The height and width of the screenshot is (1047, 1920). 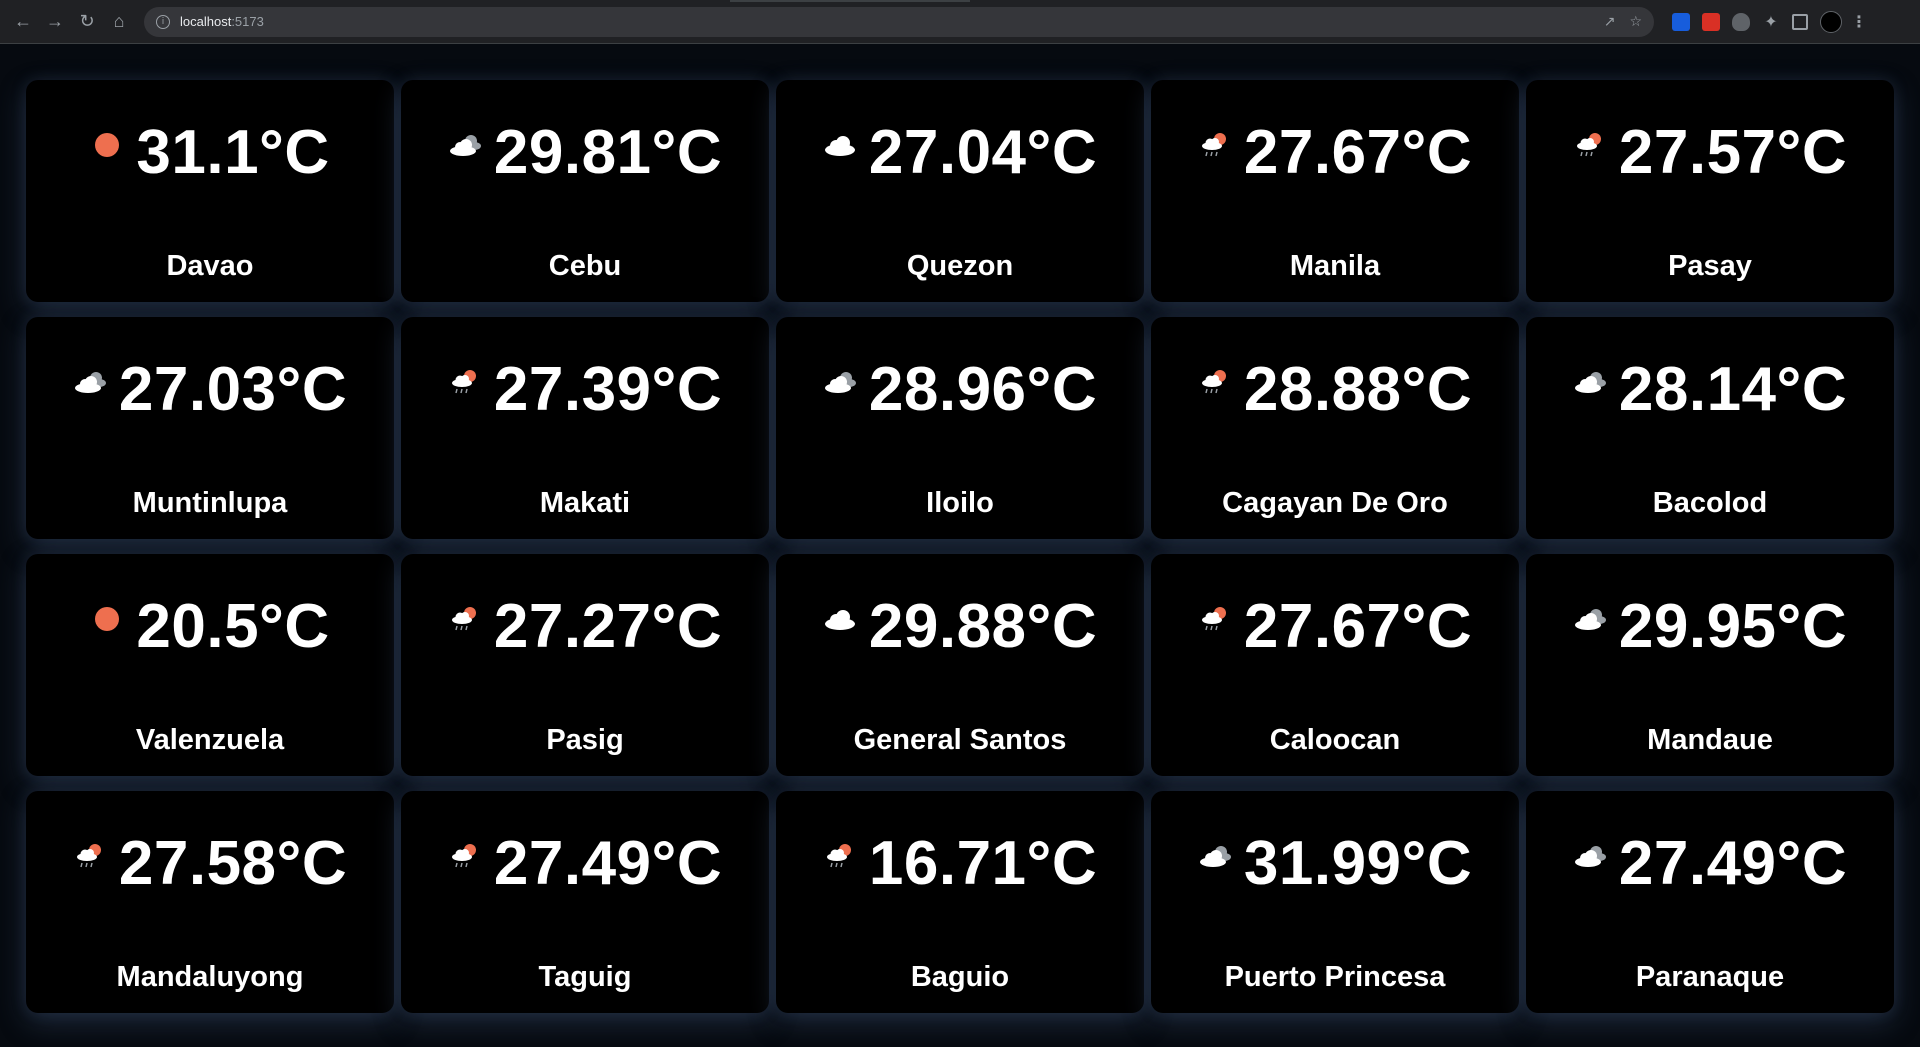 What do you see at coordinates (1859, 22) in the screenshot?
I see `kebab-menu-icon: ⋮` at bounding box center [1859, 22].